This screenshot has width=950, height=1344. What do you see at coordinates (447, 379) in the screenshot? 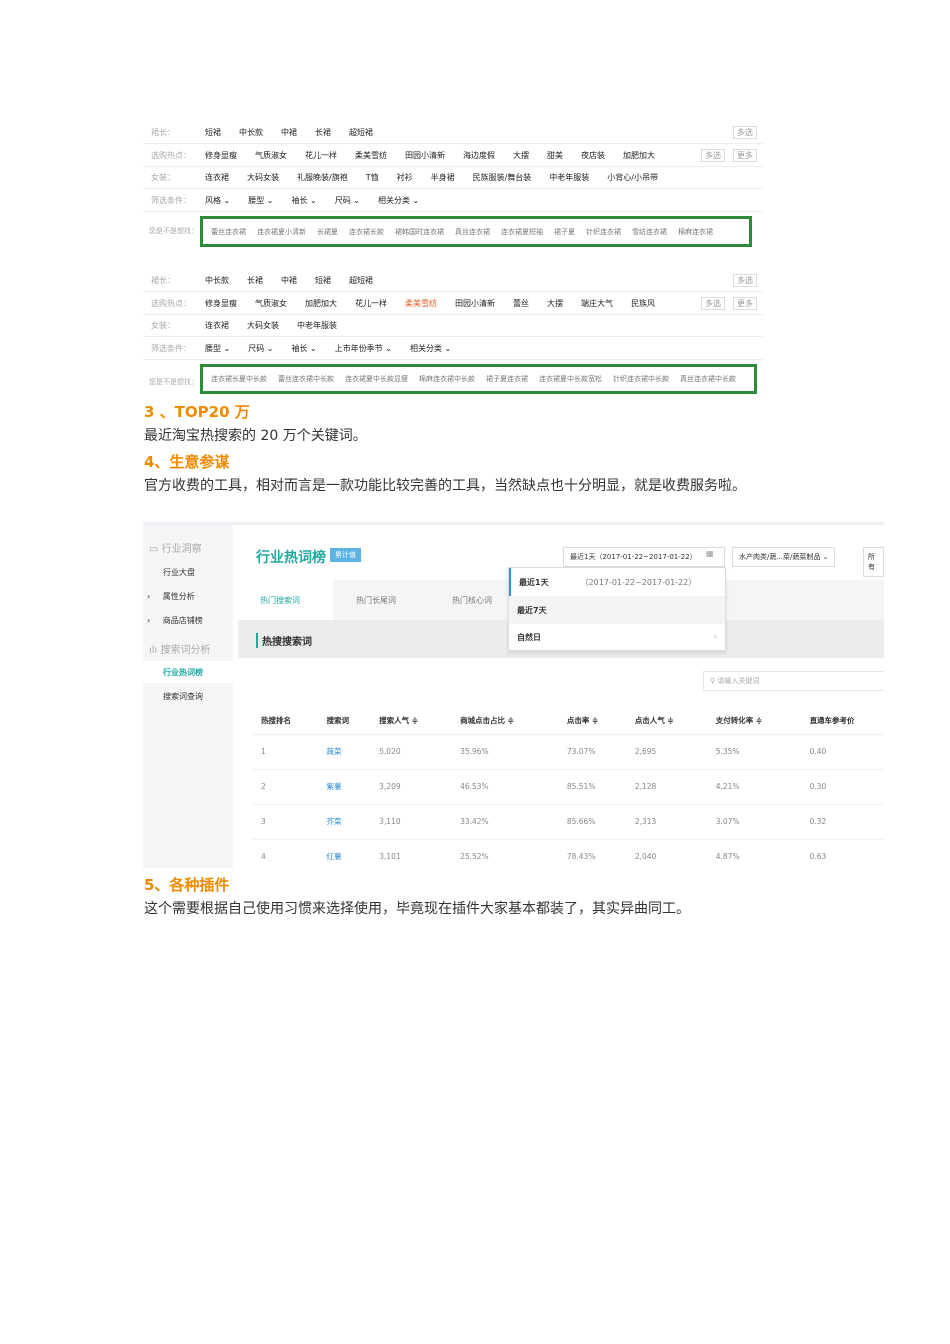
I see `suggestion-link: 棉麻连衣裙中长款` at bounding box center [447, 379].